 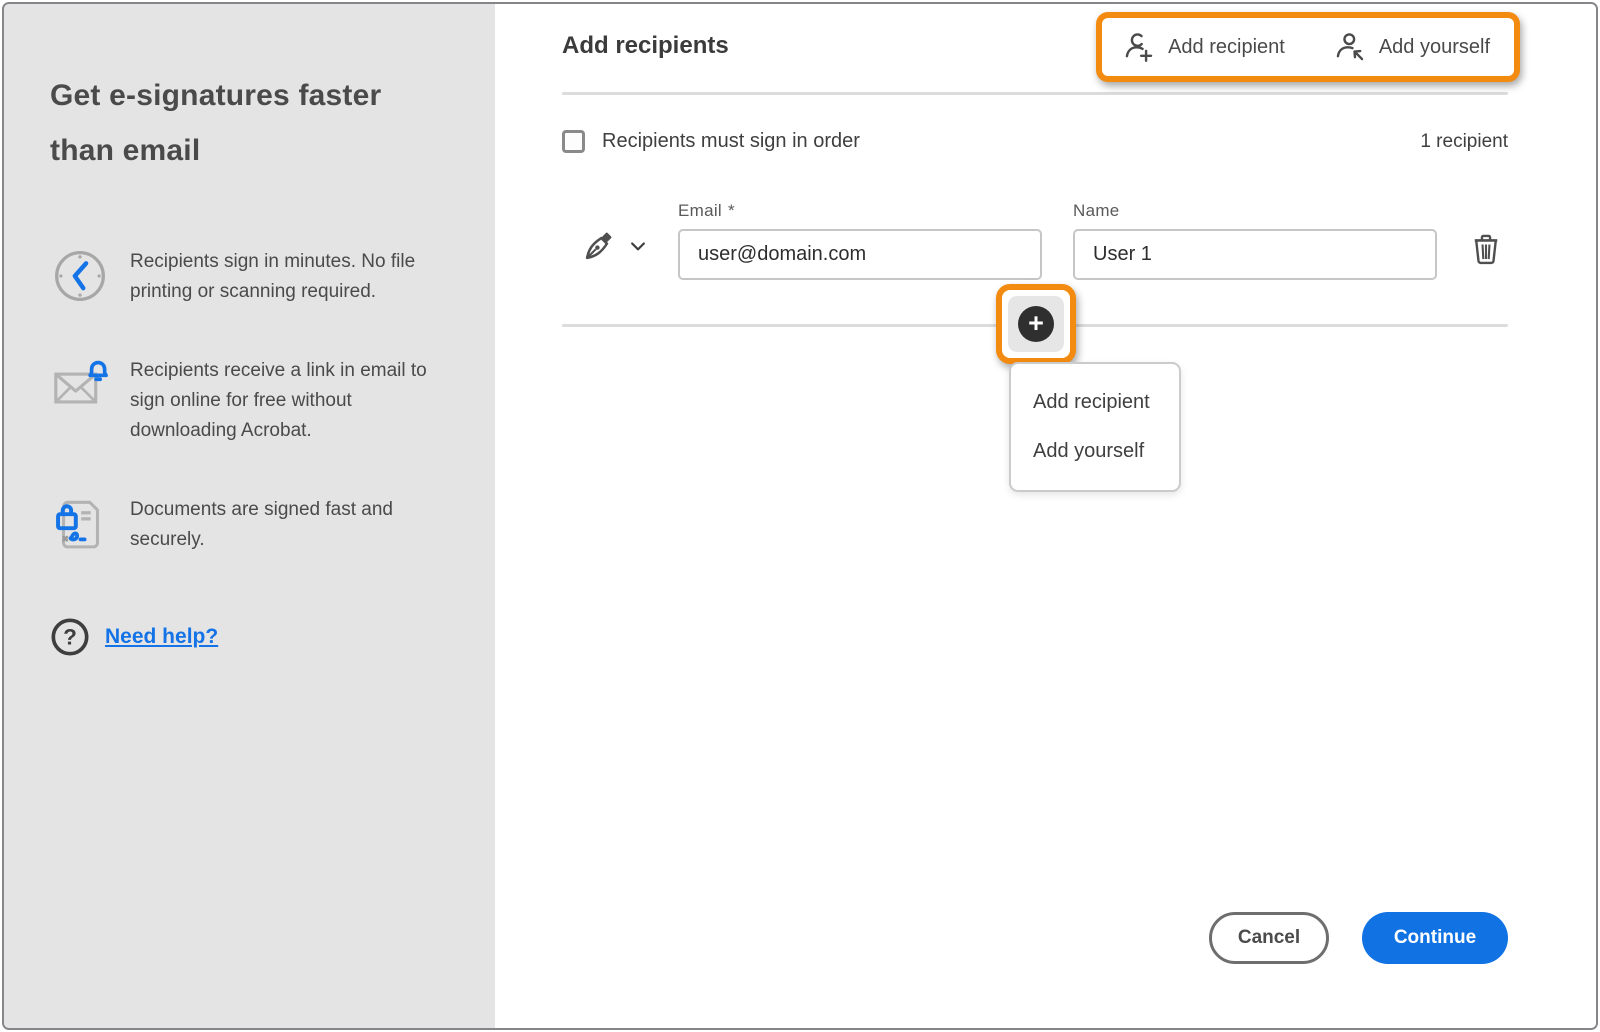 I want to click on add-recipient-plus-button: +, so click(x=1036, y=324).